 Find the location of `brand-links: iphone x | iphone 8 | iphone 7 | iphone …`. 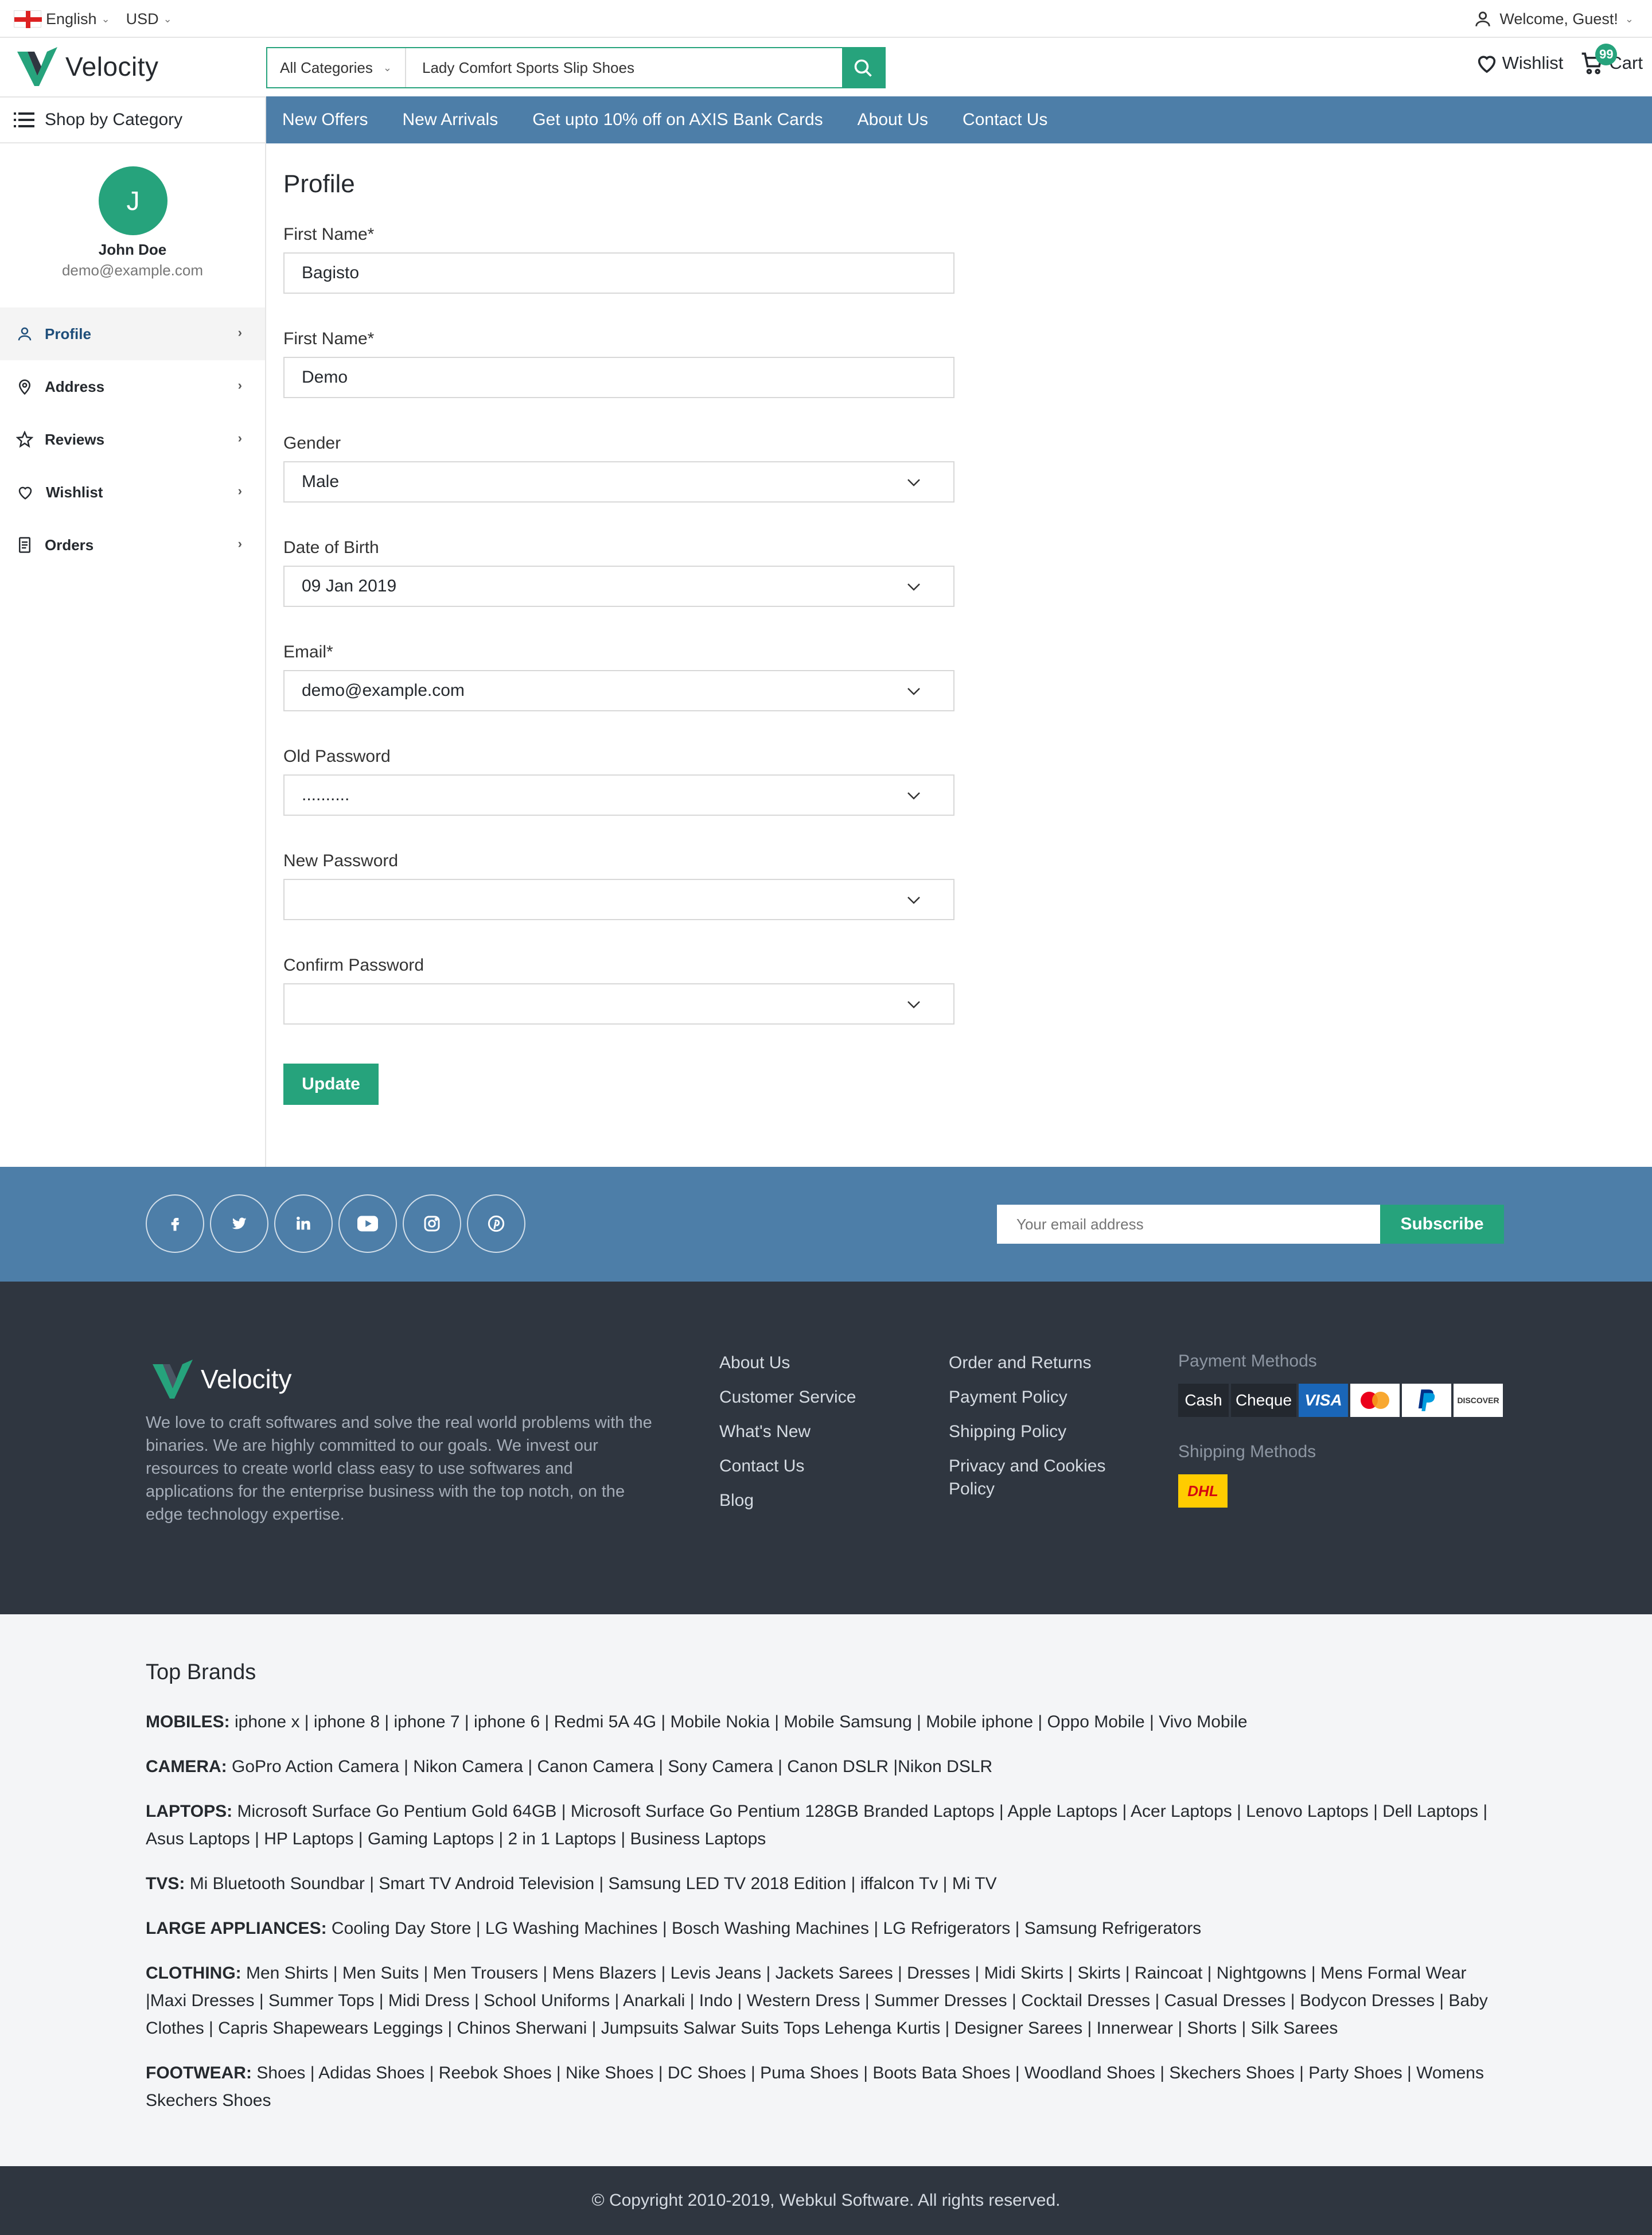

brand-links: iphone x | iphone 8 | iphone 7 | iphone … is located at coordinates (741, 1721).